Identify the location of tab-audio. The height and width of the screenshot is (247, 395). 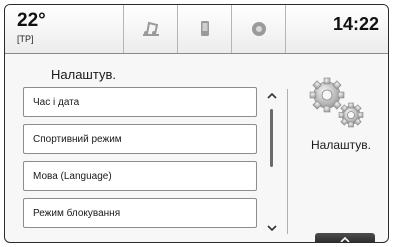
(150, 29).